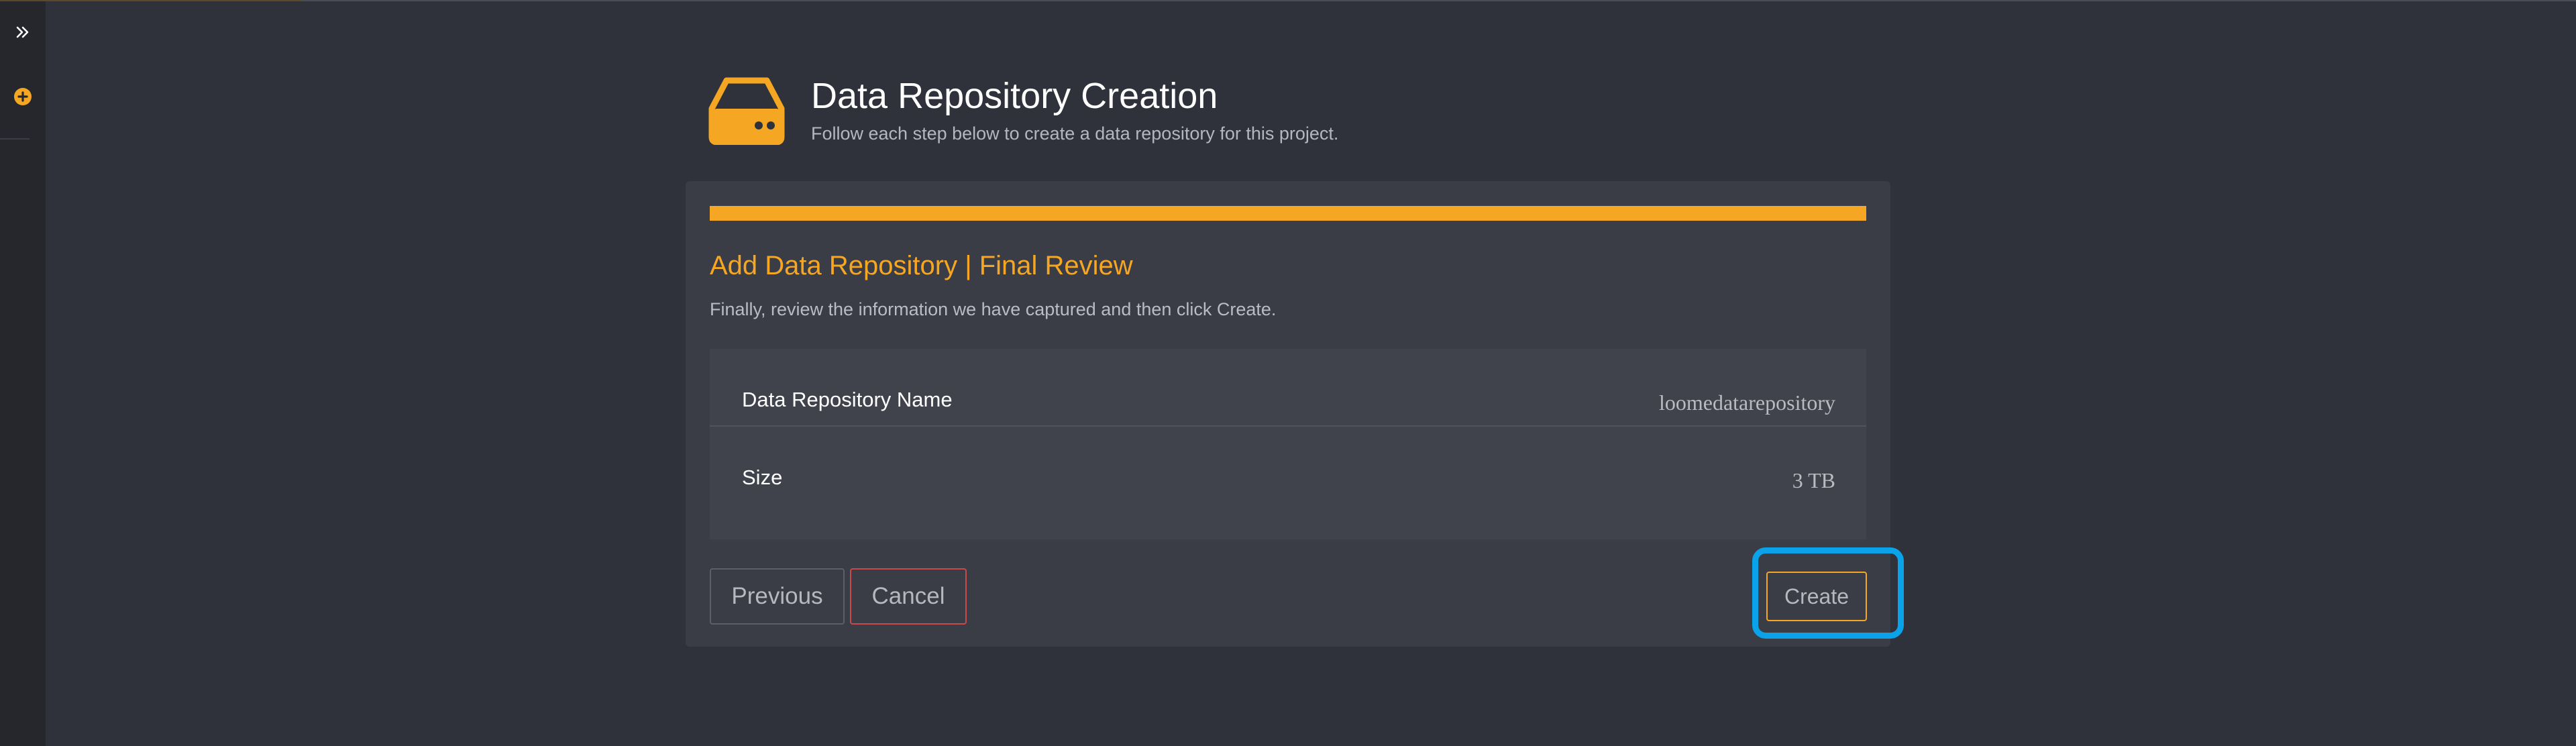 This screenshot has height=746, width=2576. What do you see at coordinates (777, 597) in the screenshot?
I see `previous-button: Previous` at bounding box center [777, 597].